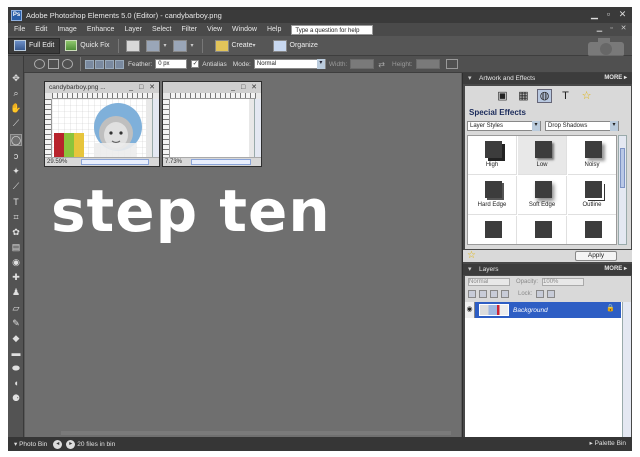 The height and width of the screenshot is (457, 640). What do you see at coordinates (615, 269) in the screenshot?
I see `layers-more-button: MORE ▸` at bounding box center [615, 269].